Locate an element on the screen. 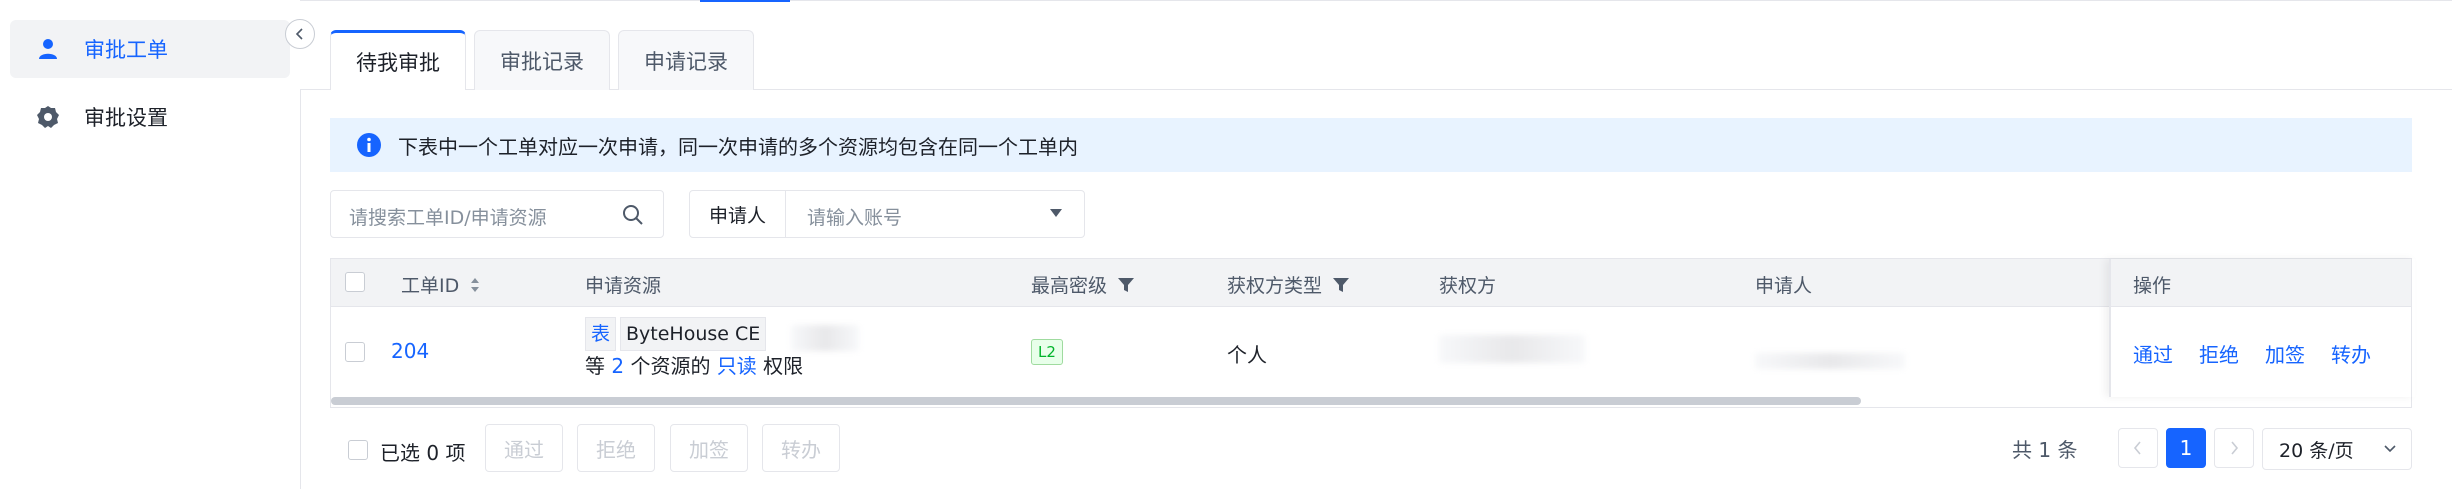 The image size is (2452, 489). chevron-right-icon is located at coordinates (2235, 448).